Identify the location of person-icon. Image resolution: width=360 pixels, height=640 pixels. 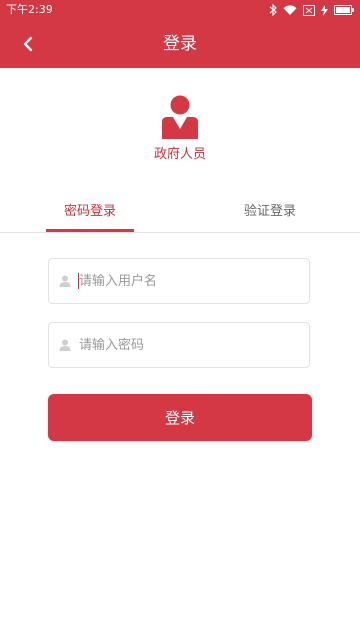
(180, 117).